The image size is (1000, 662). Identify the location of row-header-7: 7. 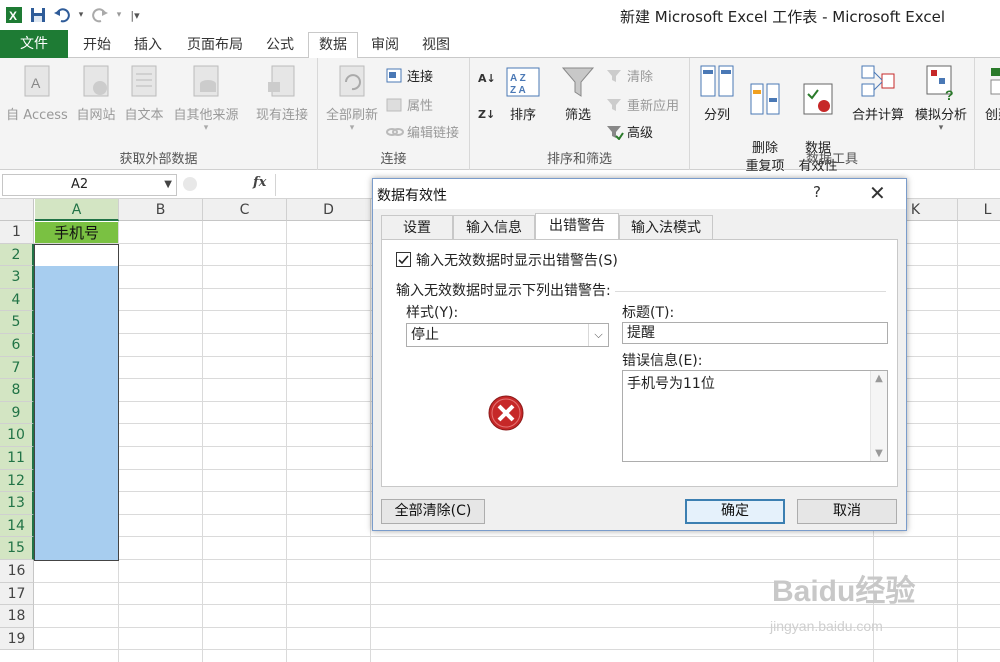
(17, 368).